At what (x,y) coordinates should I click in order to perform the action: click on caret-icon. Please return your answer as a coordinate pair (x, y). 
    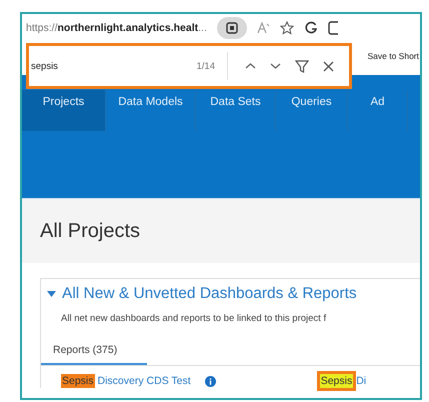
    Looking at the image, I should click on (51, 294).